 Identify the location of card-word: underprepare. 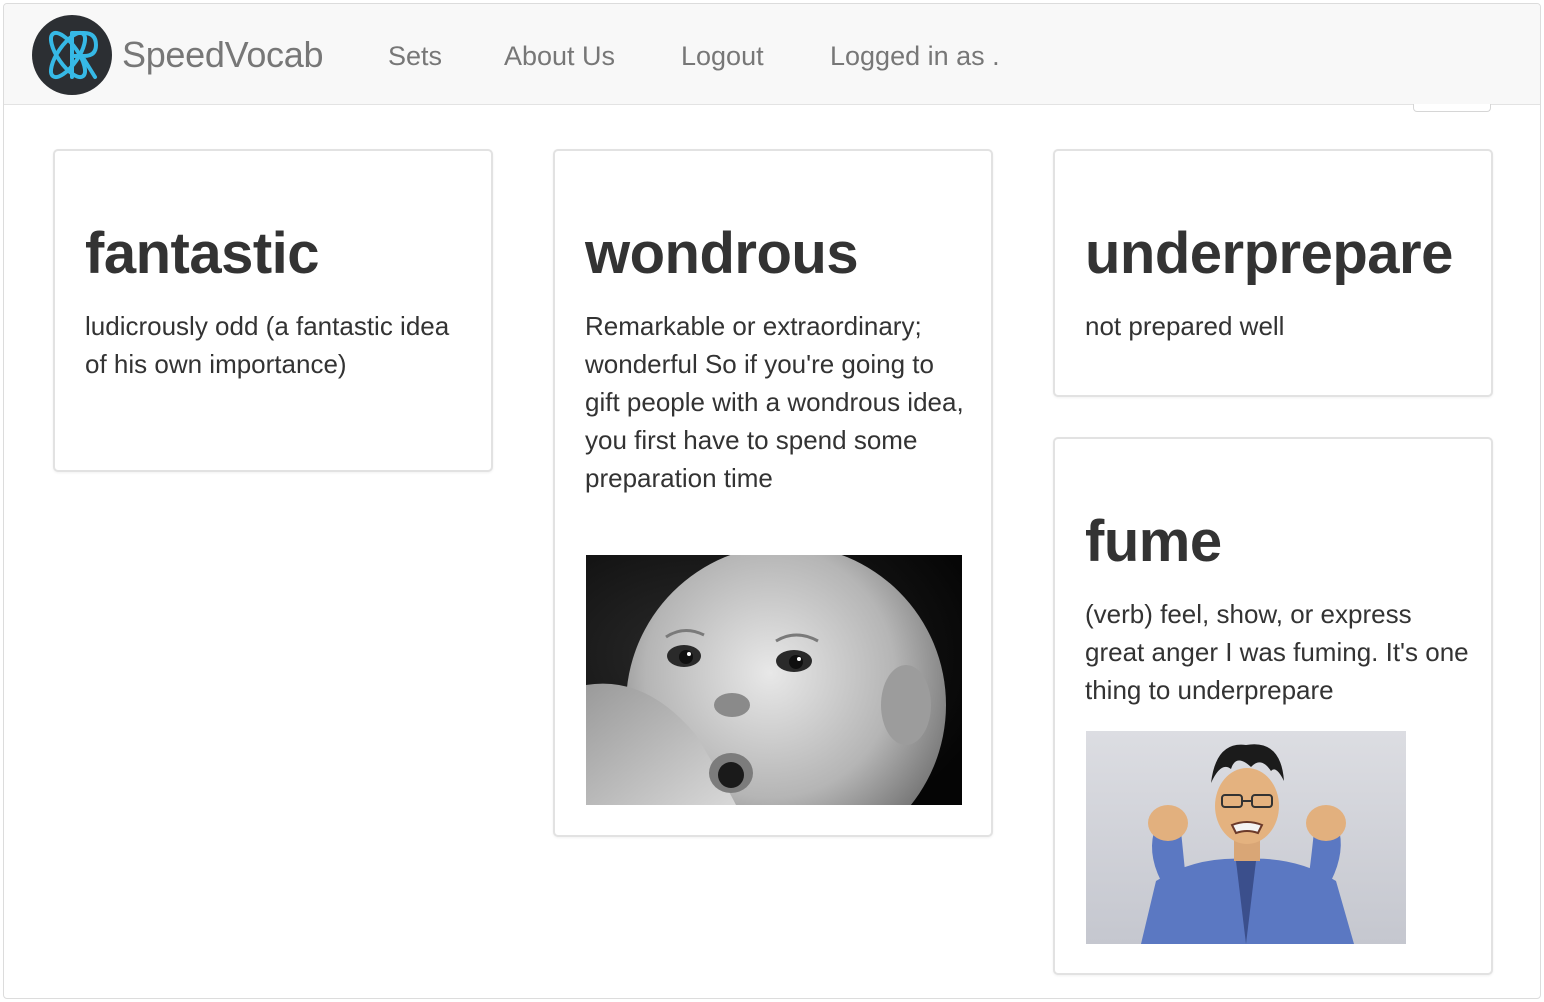
(1269, 253).